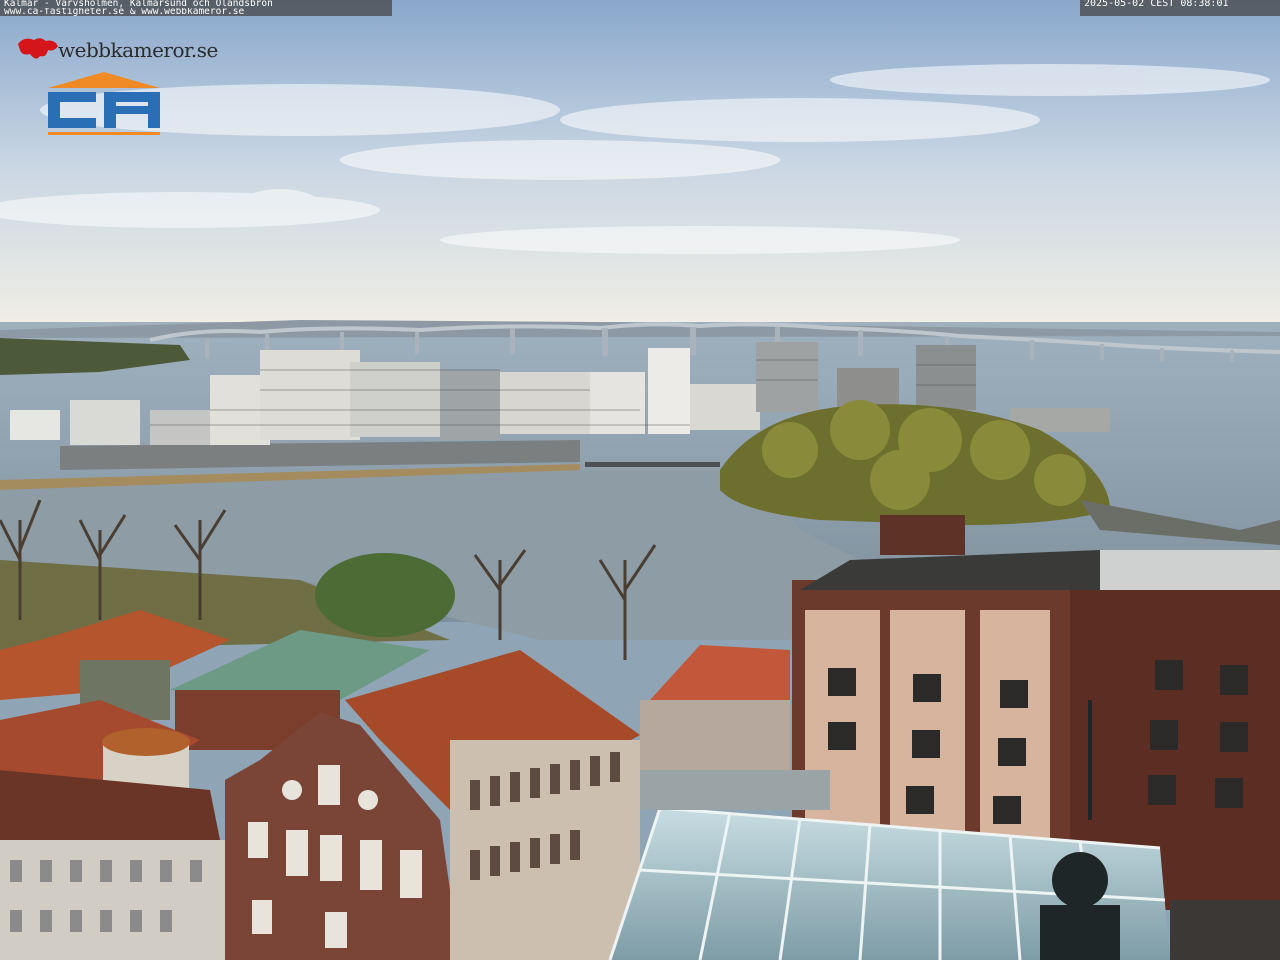 Image resolution: width=1280 pixels, height=960 pixels. I want to click on timestamp-overlay: 2025-05-02 CEST 08:38:01, so click(1180, 8).